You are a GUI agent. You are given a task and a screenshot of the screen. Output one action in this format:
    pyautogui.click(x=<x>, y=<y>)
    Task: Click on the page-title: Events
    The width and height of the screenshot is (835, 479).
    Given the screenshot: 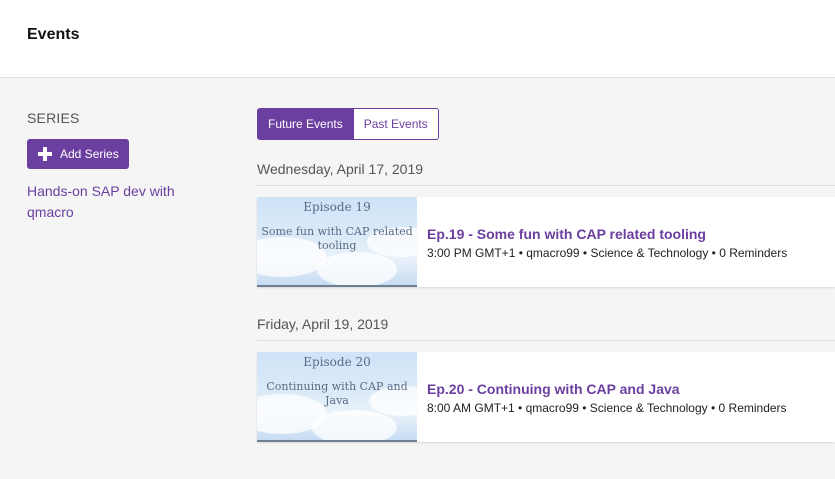 What is the action you would take?
    pyautogui.click(x=53, y=34)
    